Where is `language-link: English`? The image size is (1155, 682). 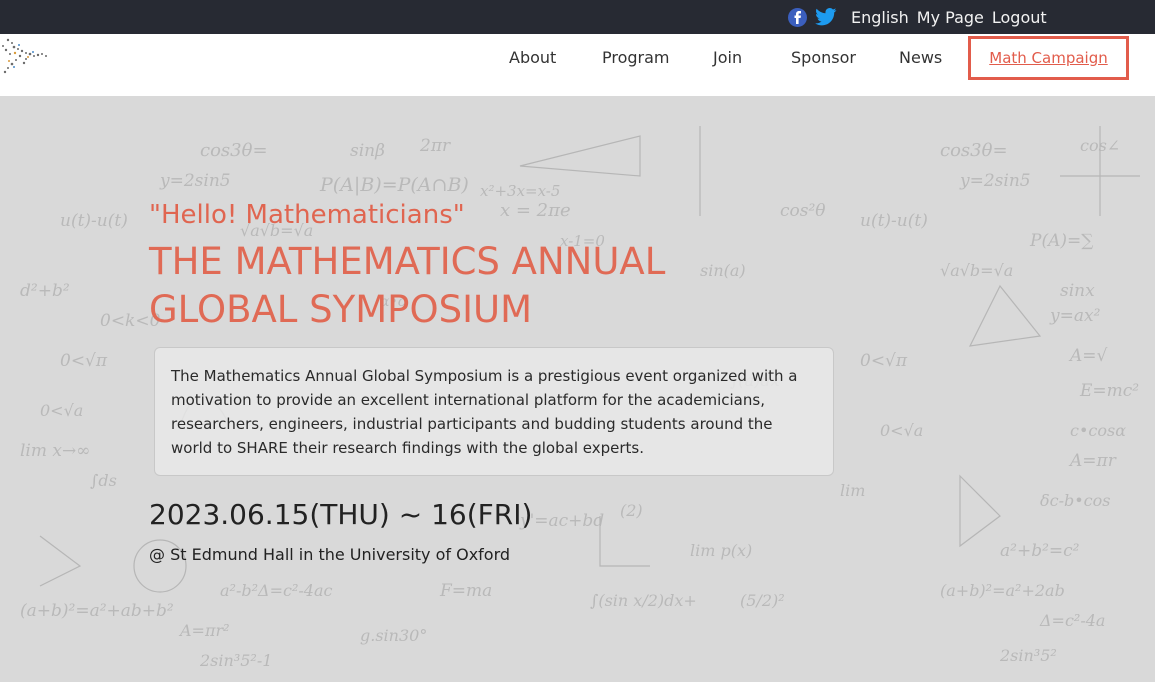
language-link: English is located at coordinates (880, 17).